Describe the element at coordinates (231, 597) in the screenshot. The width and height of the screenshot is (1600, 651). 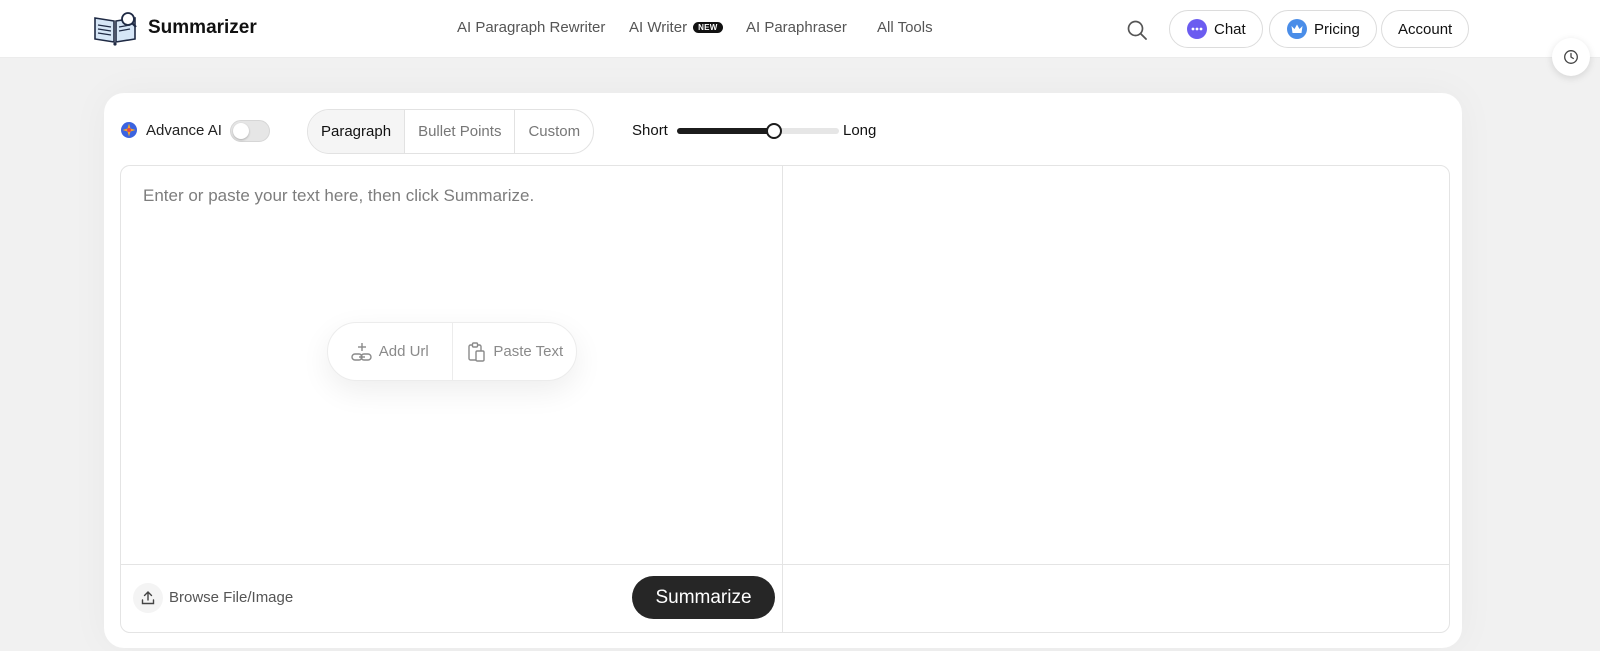
I see `browse-file-link: Browse File/Image` at that location.